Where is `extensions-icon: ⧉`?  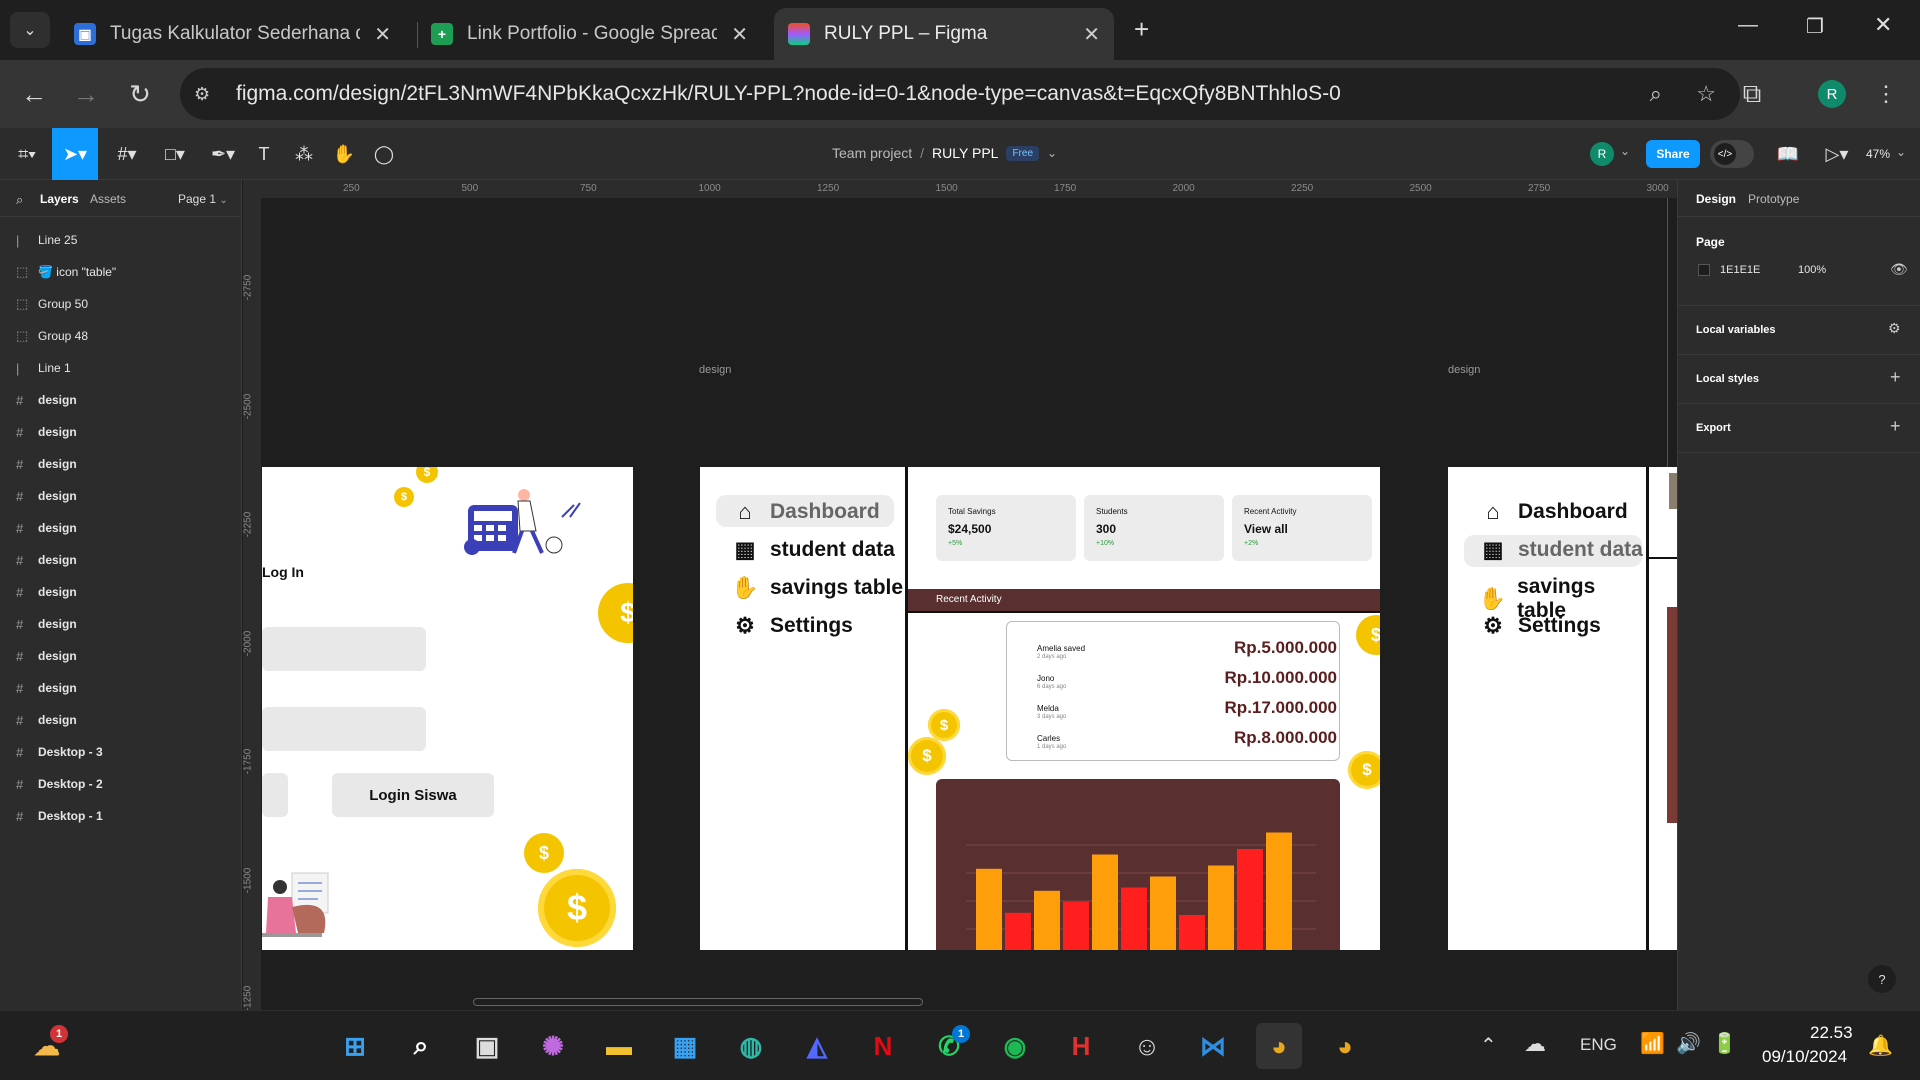 extensions-icon: ⧉ is located at coordinates (1752, 94).